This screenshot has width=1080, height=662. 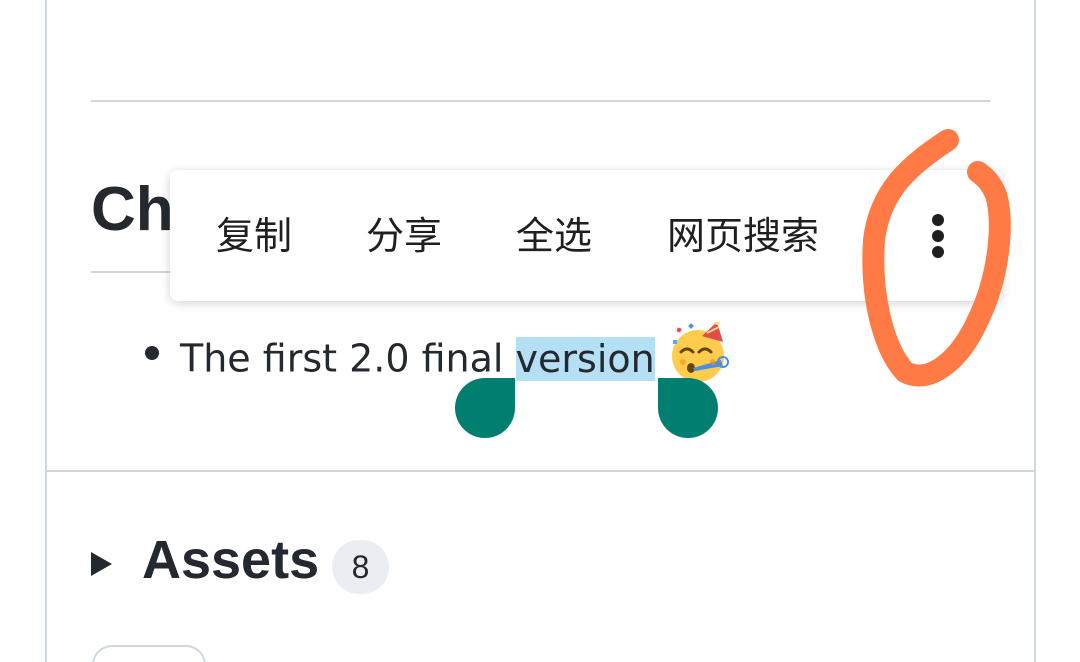 What do you see at coordinates (360, 567) in the screenshot?
I see `assets-count-badge: 8` at bounding box center [360, 567].